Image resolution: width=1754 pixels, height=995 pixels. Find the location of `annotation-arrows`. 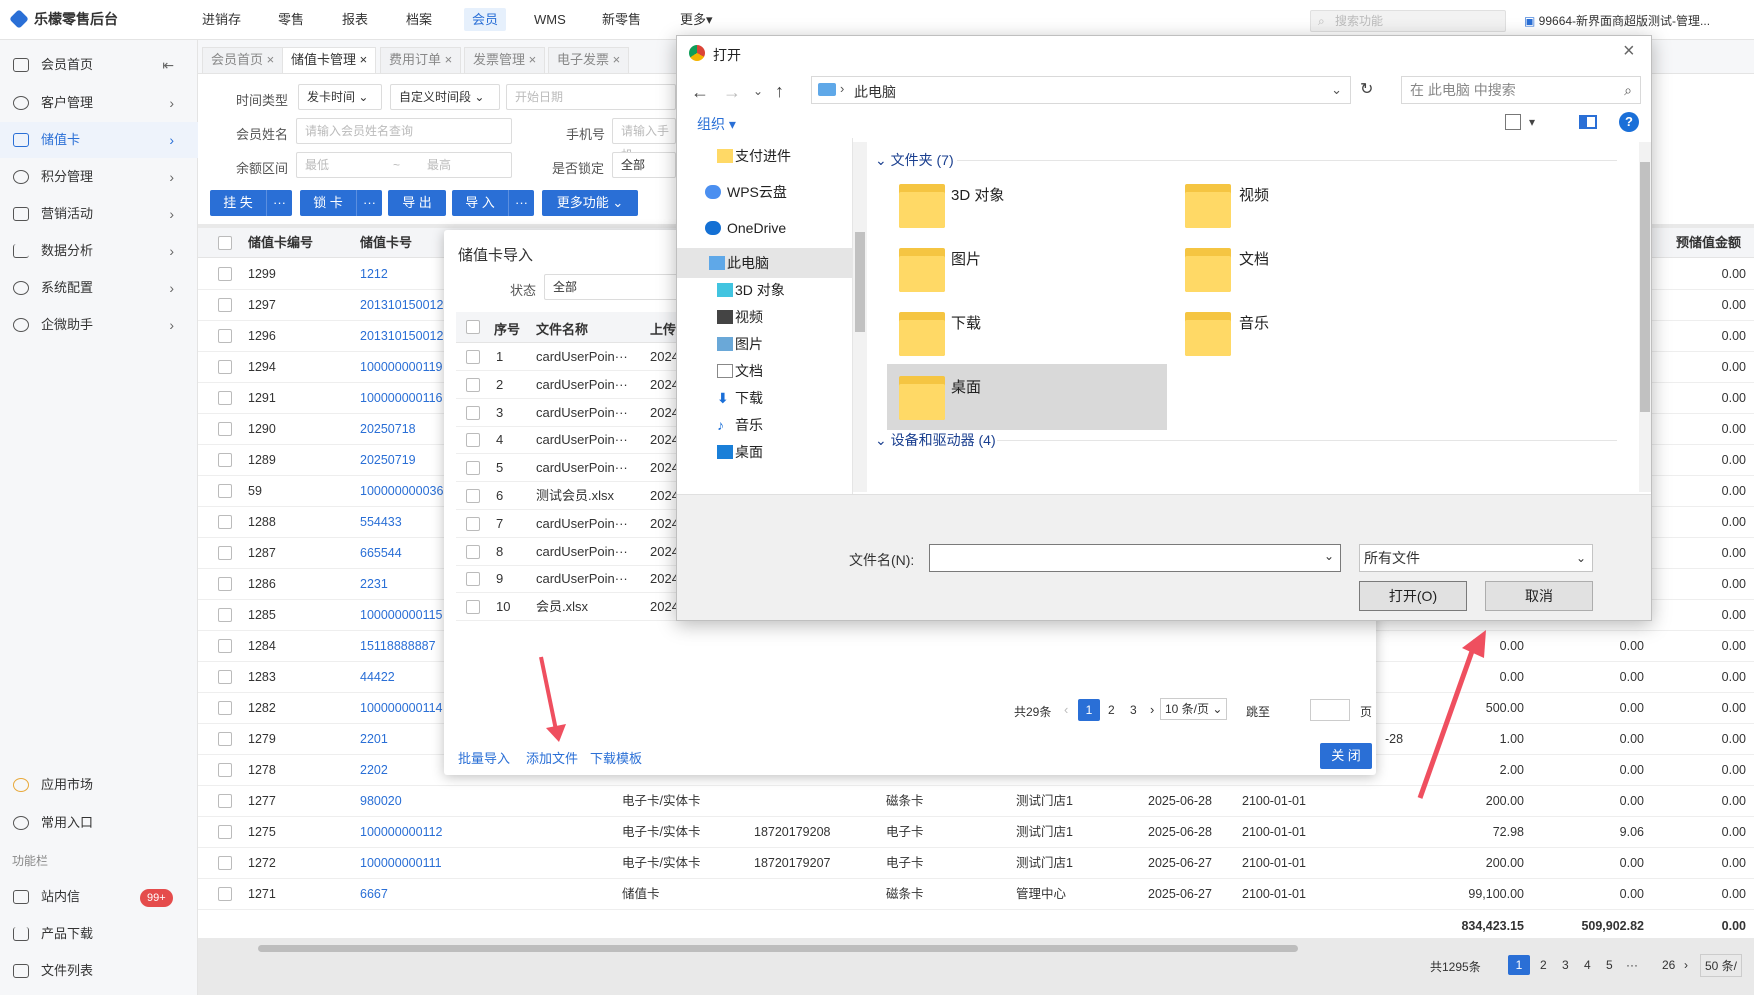

annotation-arrows is located at coordinates (1012, 714).